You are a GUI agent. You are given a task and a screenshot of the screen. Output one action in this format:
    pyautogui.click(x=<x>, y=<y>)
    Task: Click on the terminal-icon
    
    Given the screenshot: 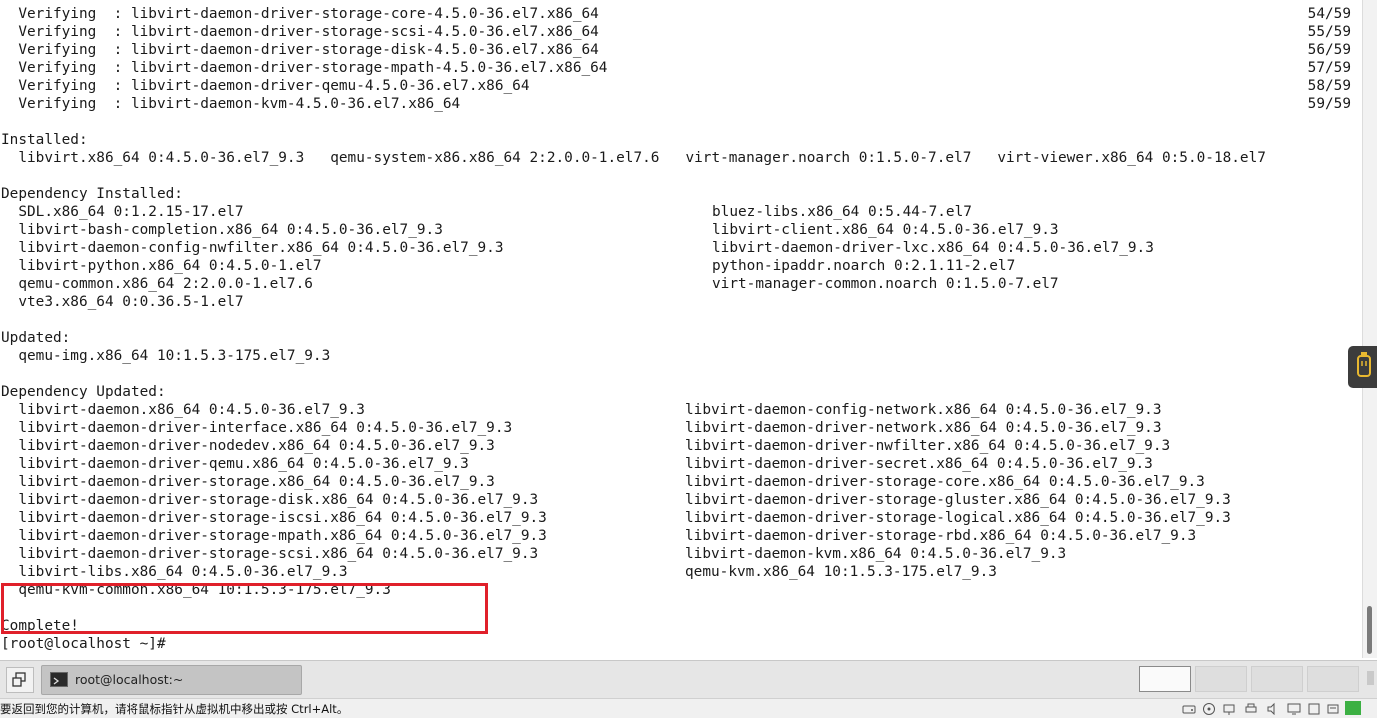 What is the action you would take?
    pyautogui.click(x=59, y=679)
    